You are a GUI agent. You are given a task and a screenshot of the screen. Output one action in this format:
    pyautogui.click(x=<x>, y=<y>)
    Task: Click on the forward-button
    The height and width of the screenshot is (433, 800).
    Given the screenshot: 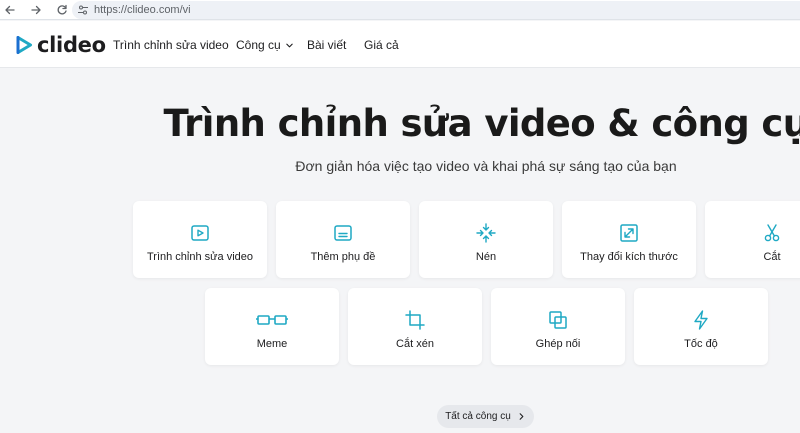 What is the action you would take?
    pyautogui.click(x=36, y=10)
    